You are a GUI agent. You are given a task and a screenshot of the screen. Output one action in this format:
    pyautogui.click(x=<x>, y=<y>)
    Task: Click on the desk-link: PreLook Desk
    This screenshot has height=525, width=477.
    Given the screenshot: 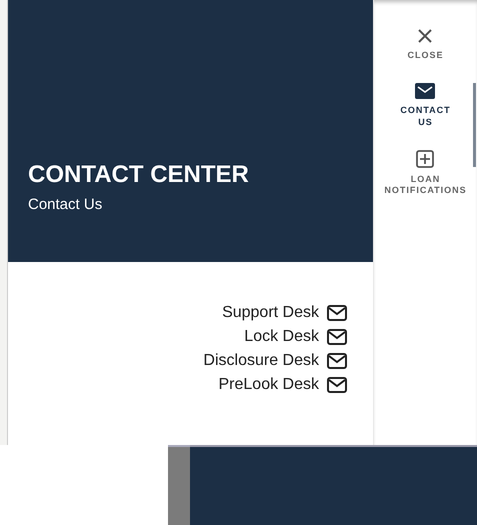 What is the action you would take?
    pyautogui.click(x=268, y=385)
    